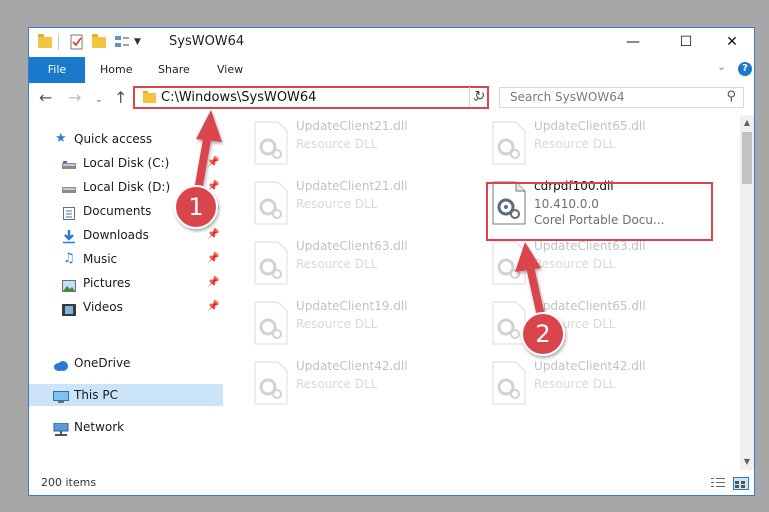 Image resolution: width=769 pixels, height=512 pixels. I want to click on file-highlight-box, so click(599, 211).